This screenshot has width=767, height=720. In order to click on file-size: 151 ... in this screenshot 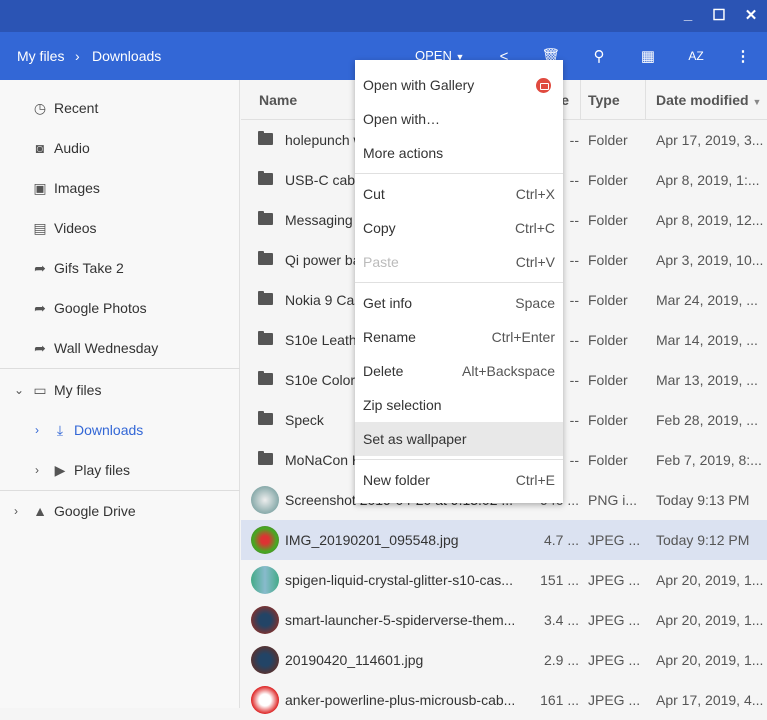, I will do `click(559, 580)`.